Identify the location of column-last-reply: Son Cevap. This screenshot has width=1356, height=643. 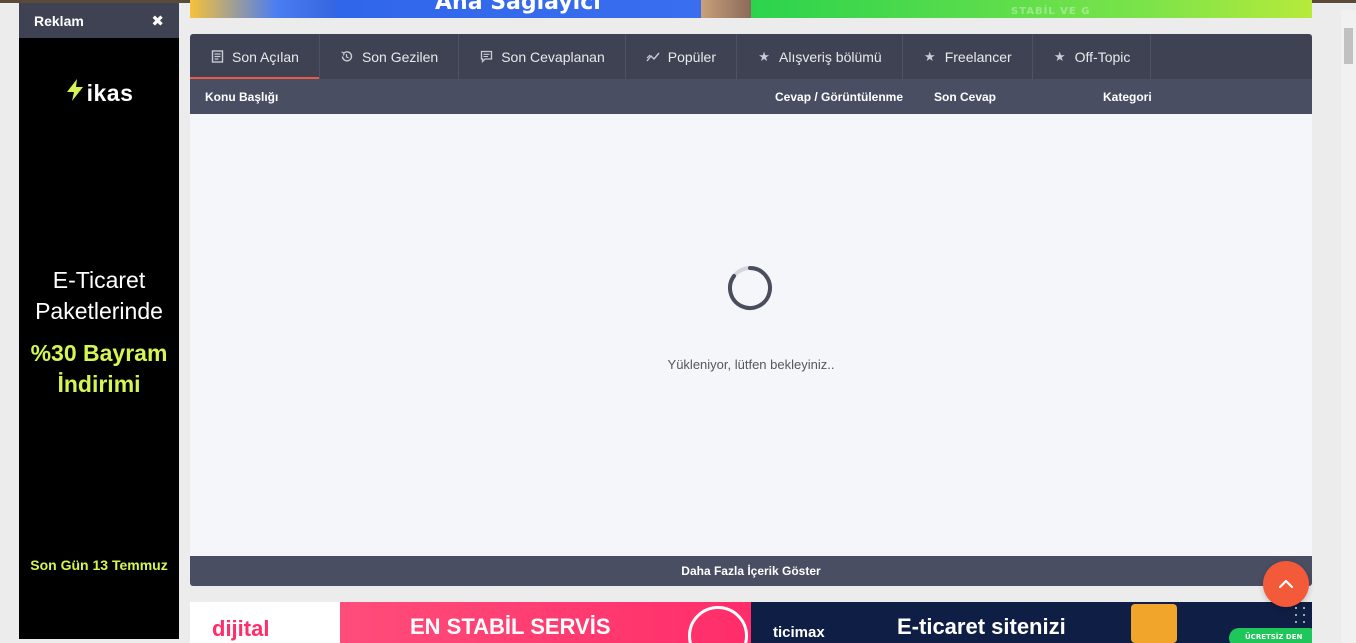
(965, 97).